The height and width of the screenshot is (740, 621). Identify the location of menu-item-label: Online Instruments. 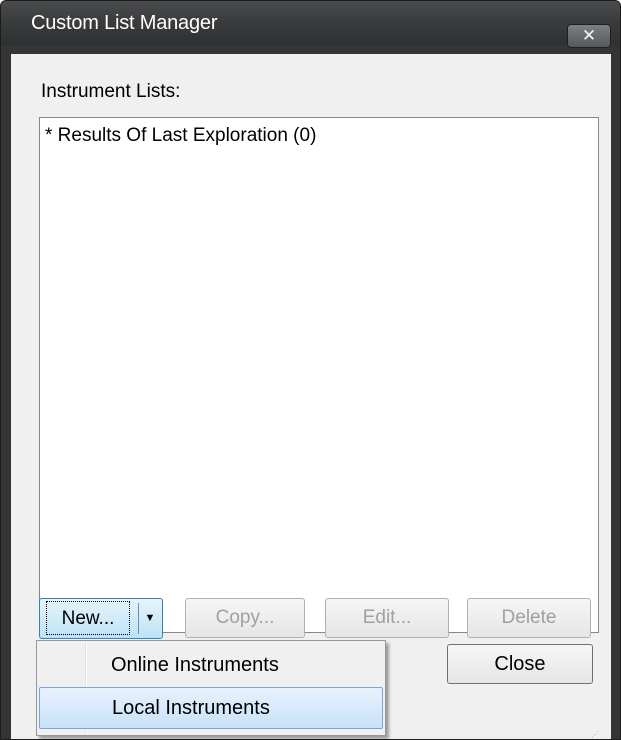
(195, 665).